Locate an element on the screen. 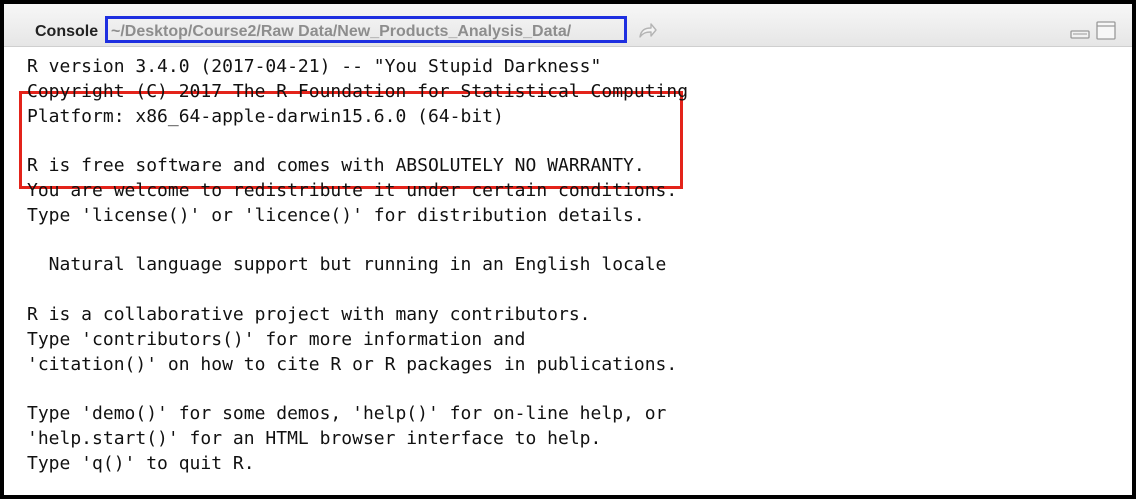  console-title: Console is located at coordinates (66, 32).